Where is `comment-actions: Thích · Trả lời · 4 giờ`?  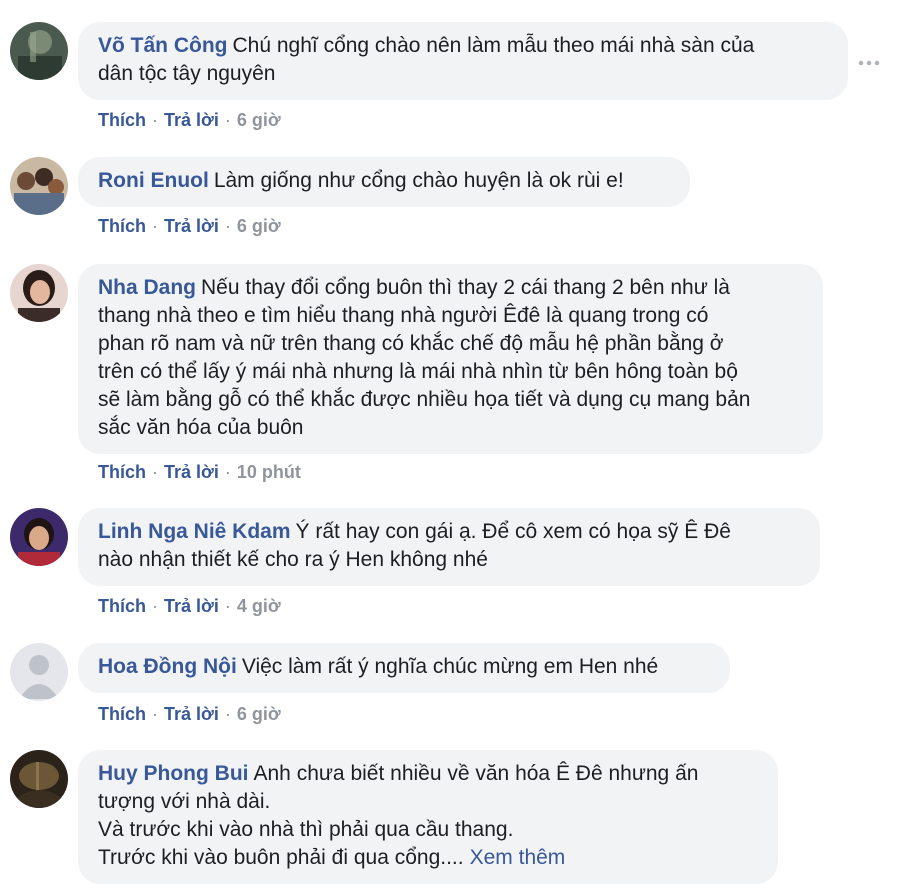
comment-actions: Thích · Trả lời · 4 giờ is located at coordinates (189, 606).